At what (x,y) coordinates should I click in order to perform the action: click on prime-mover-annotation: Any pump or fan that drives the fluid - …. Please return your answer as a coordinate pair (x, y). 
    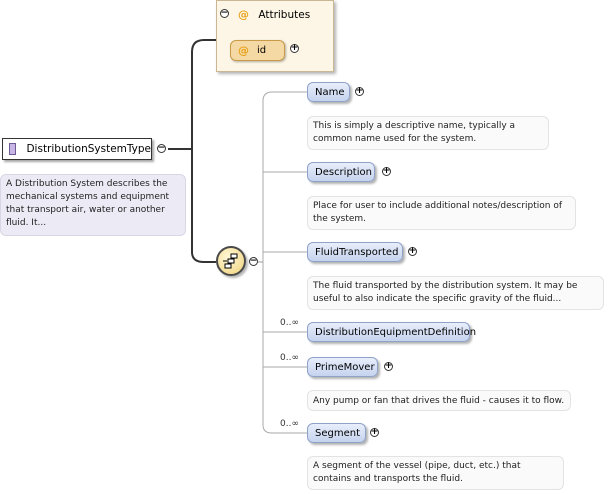
    Looking at the image, I should click on (439, 400).